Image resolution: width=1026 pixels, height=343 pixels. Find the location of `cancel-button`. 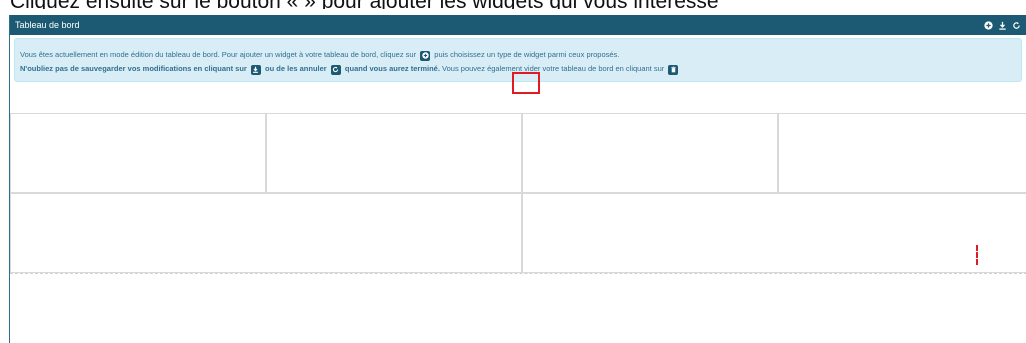

cancel-button is located at coordinates (1016, 25).